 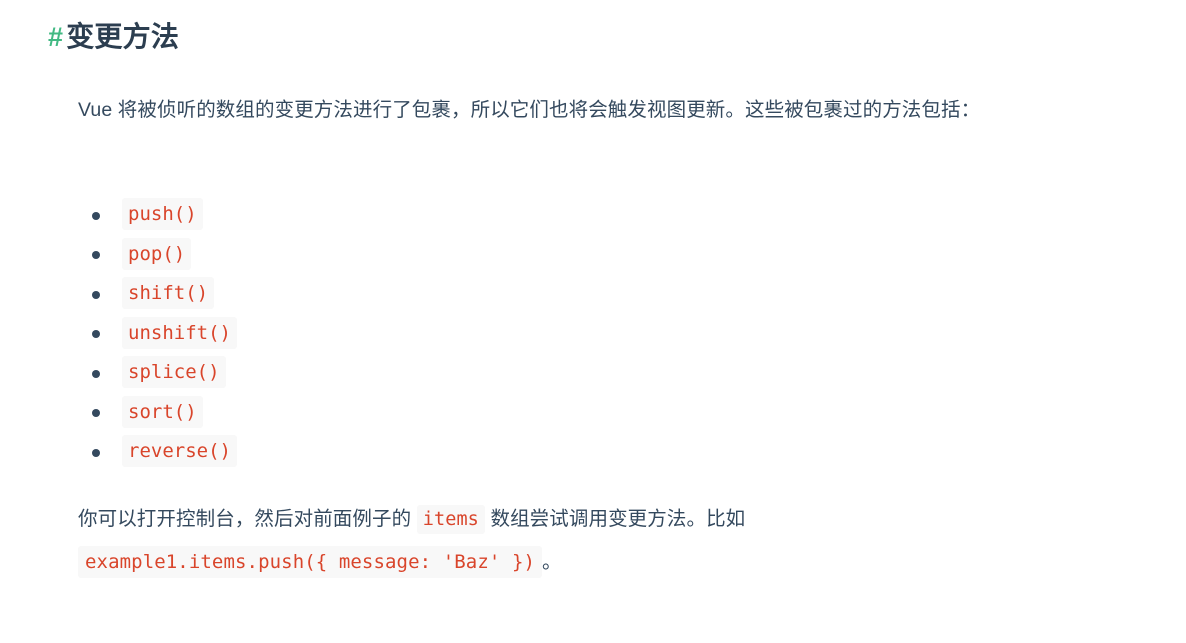 What do you see at coordinates (378, 295) in the screenshot?
I see `list-item: shift()` at bounding box center [378, 295].